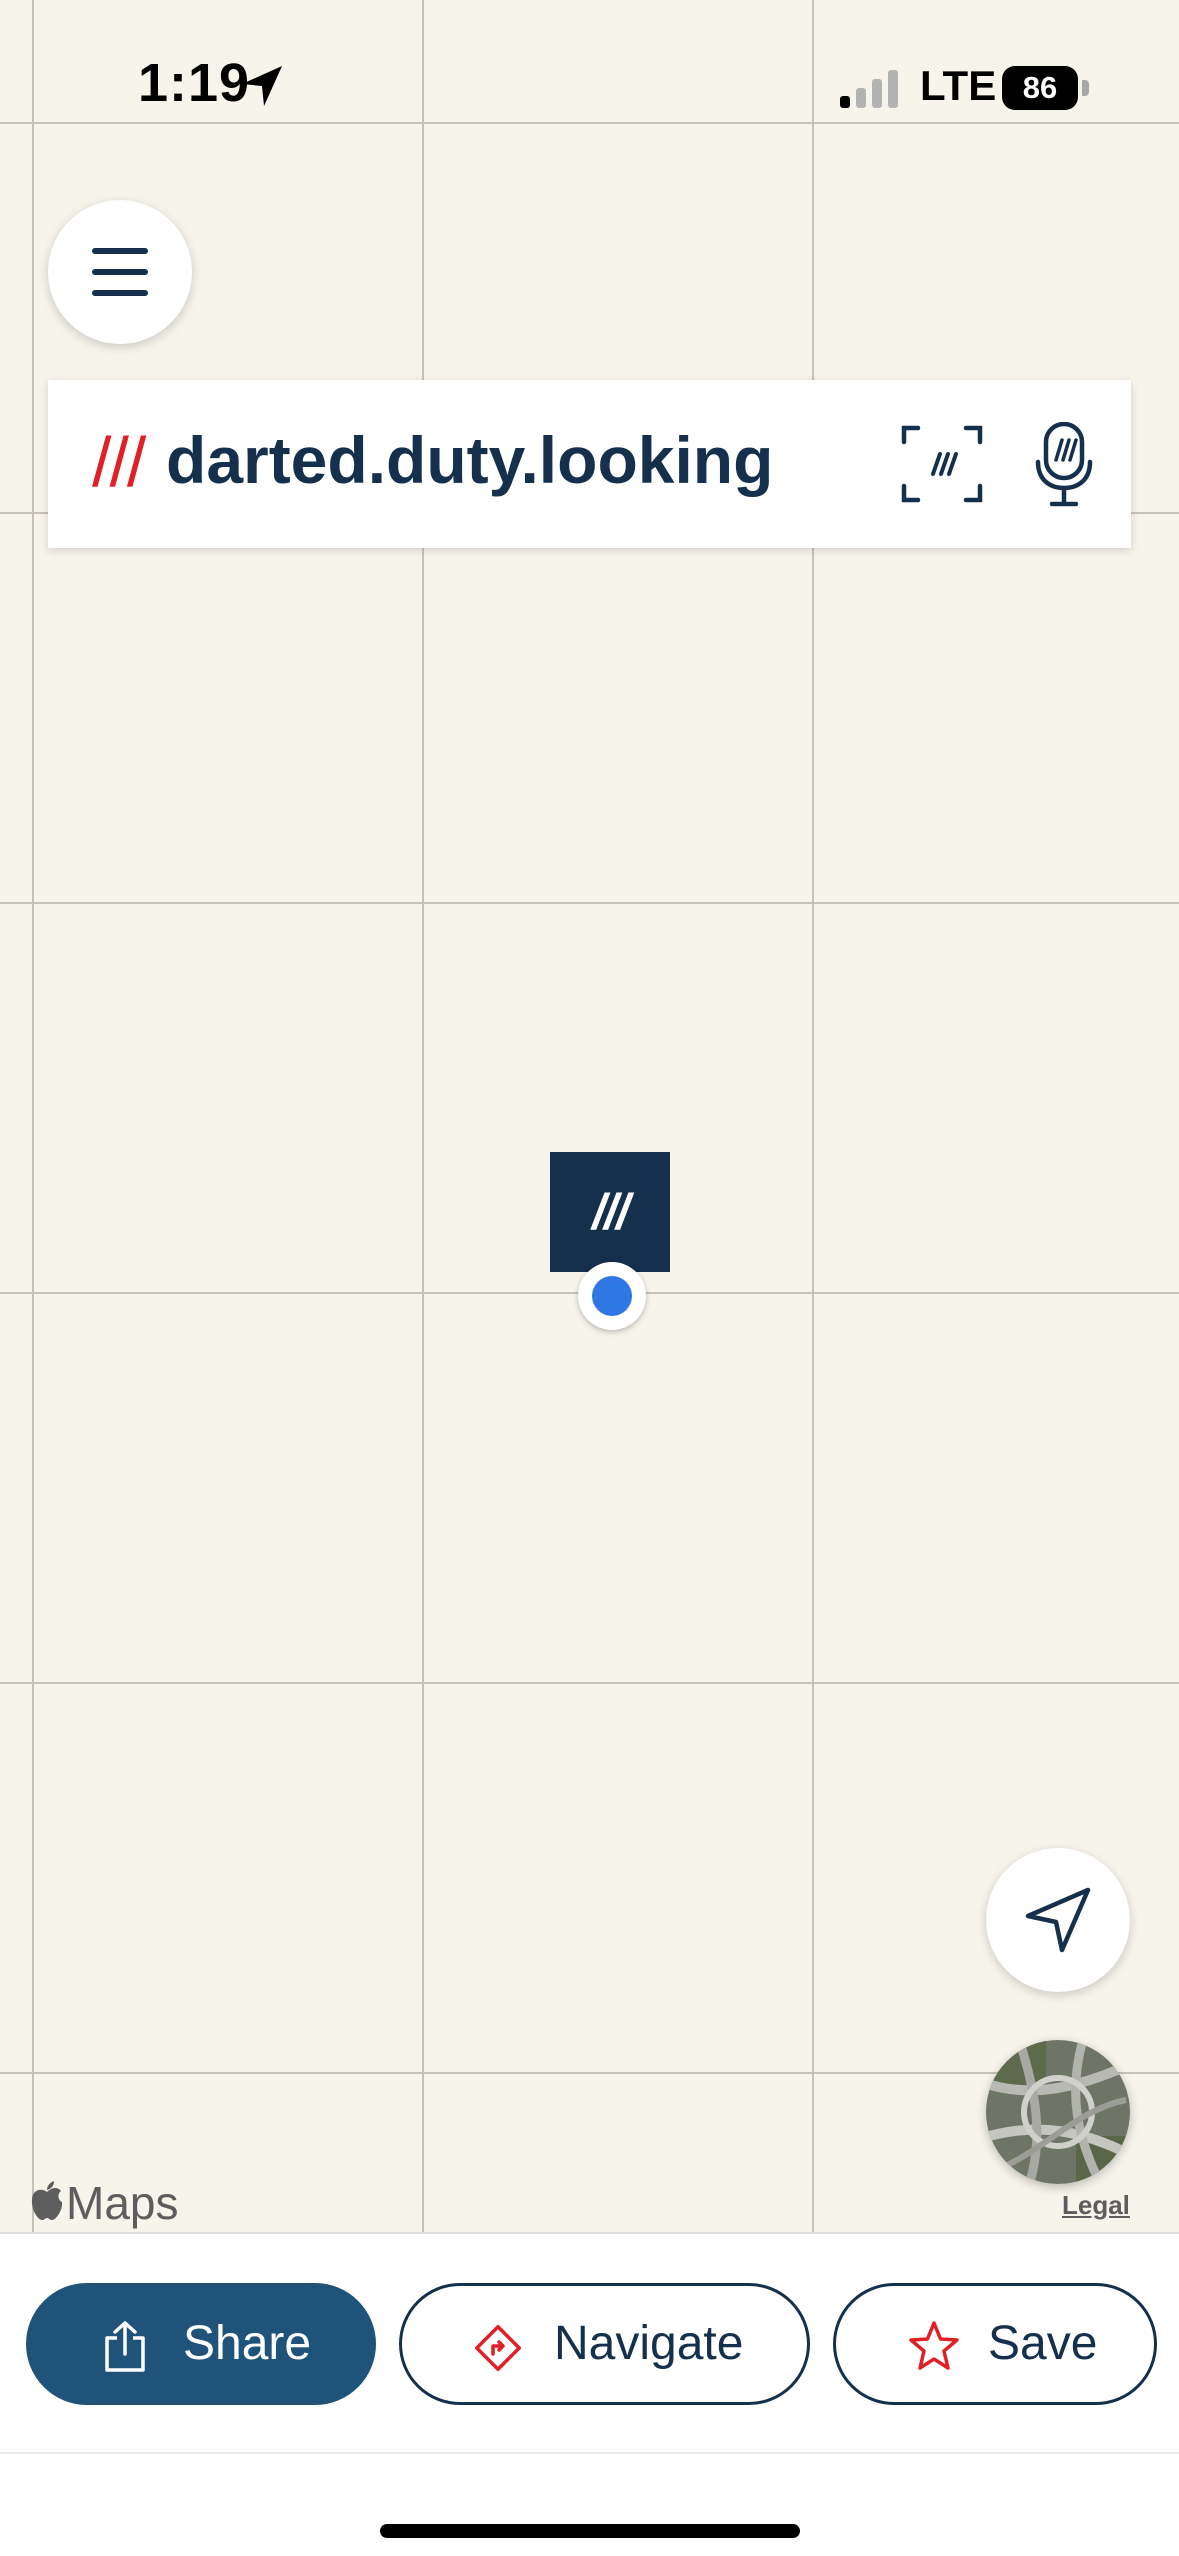  I want to click on save-button: Save, so click(995, 2344).